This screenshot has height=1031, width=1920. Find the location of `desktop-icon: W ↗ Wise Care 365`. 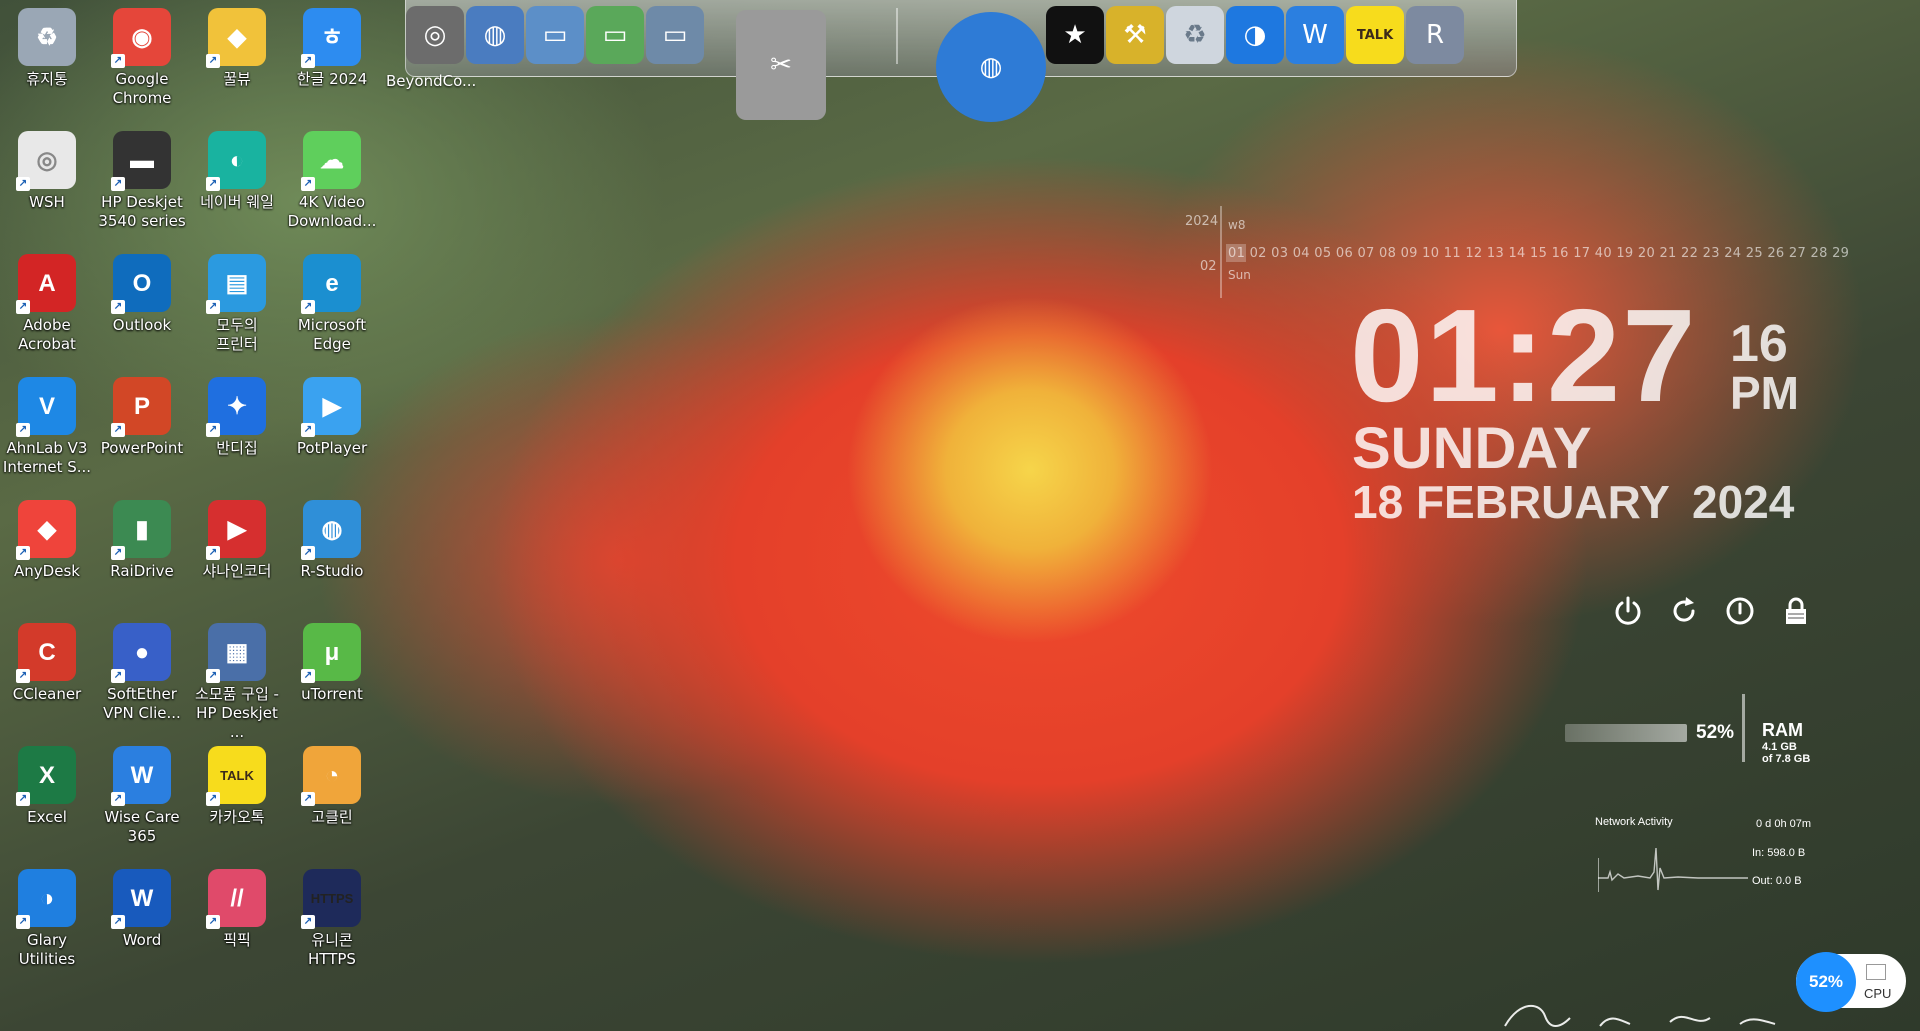

desktop-icon: W ↗ Wise Care 365 is located at coordinates (142, 792).